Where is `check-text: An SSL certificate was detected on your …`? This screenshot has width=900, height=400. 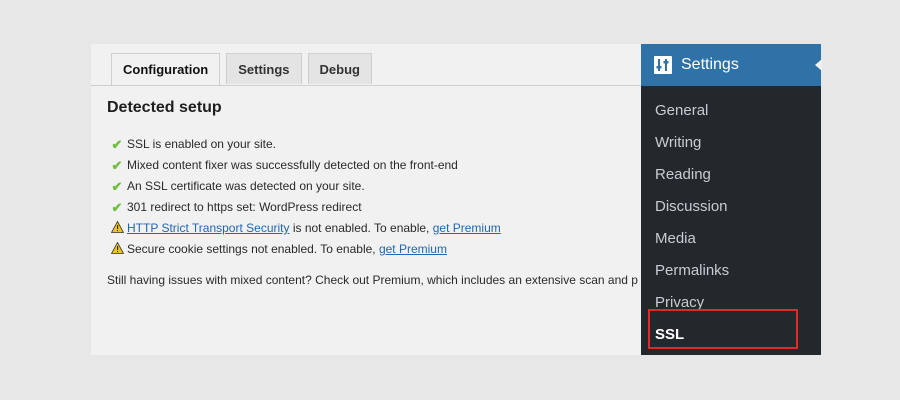 check-text: An SSL certificate was detected on your … is located at coordinates (246, 186).